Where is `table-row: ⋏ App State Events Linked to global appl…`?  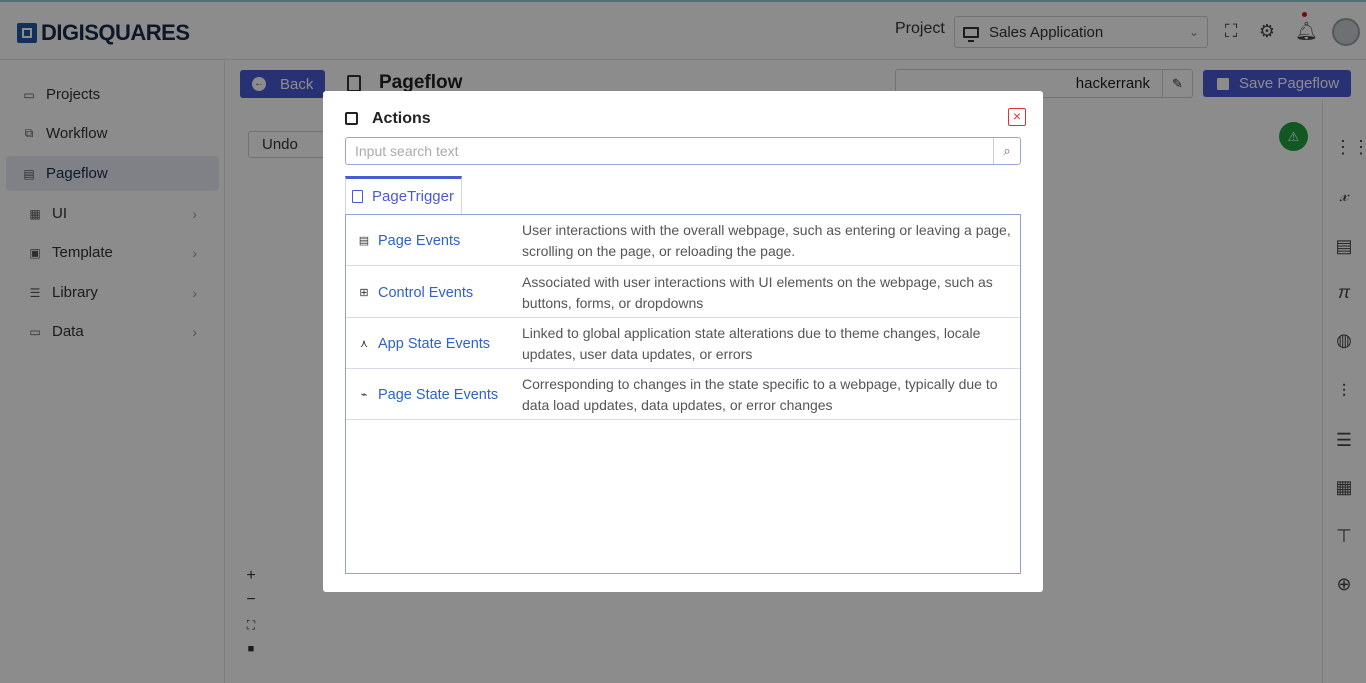 table-row: ⋏ App State Events Linked to global appl… is located at coordinates (683, 343).